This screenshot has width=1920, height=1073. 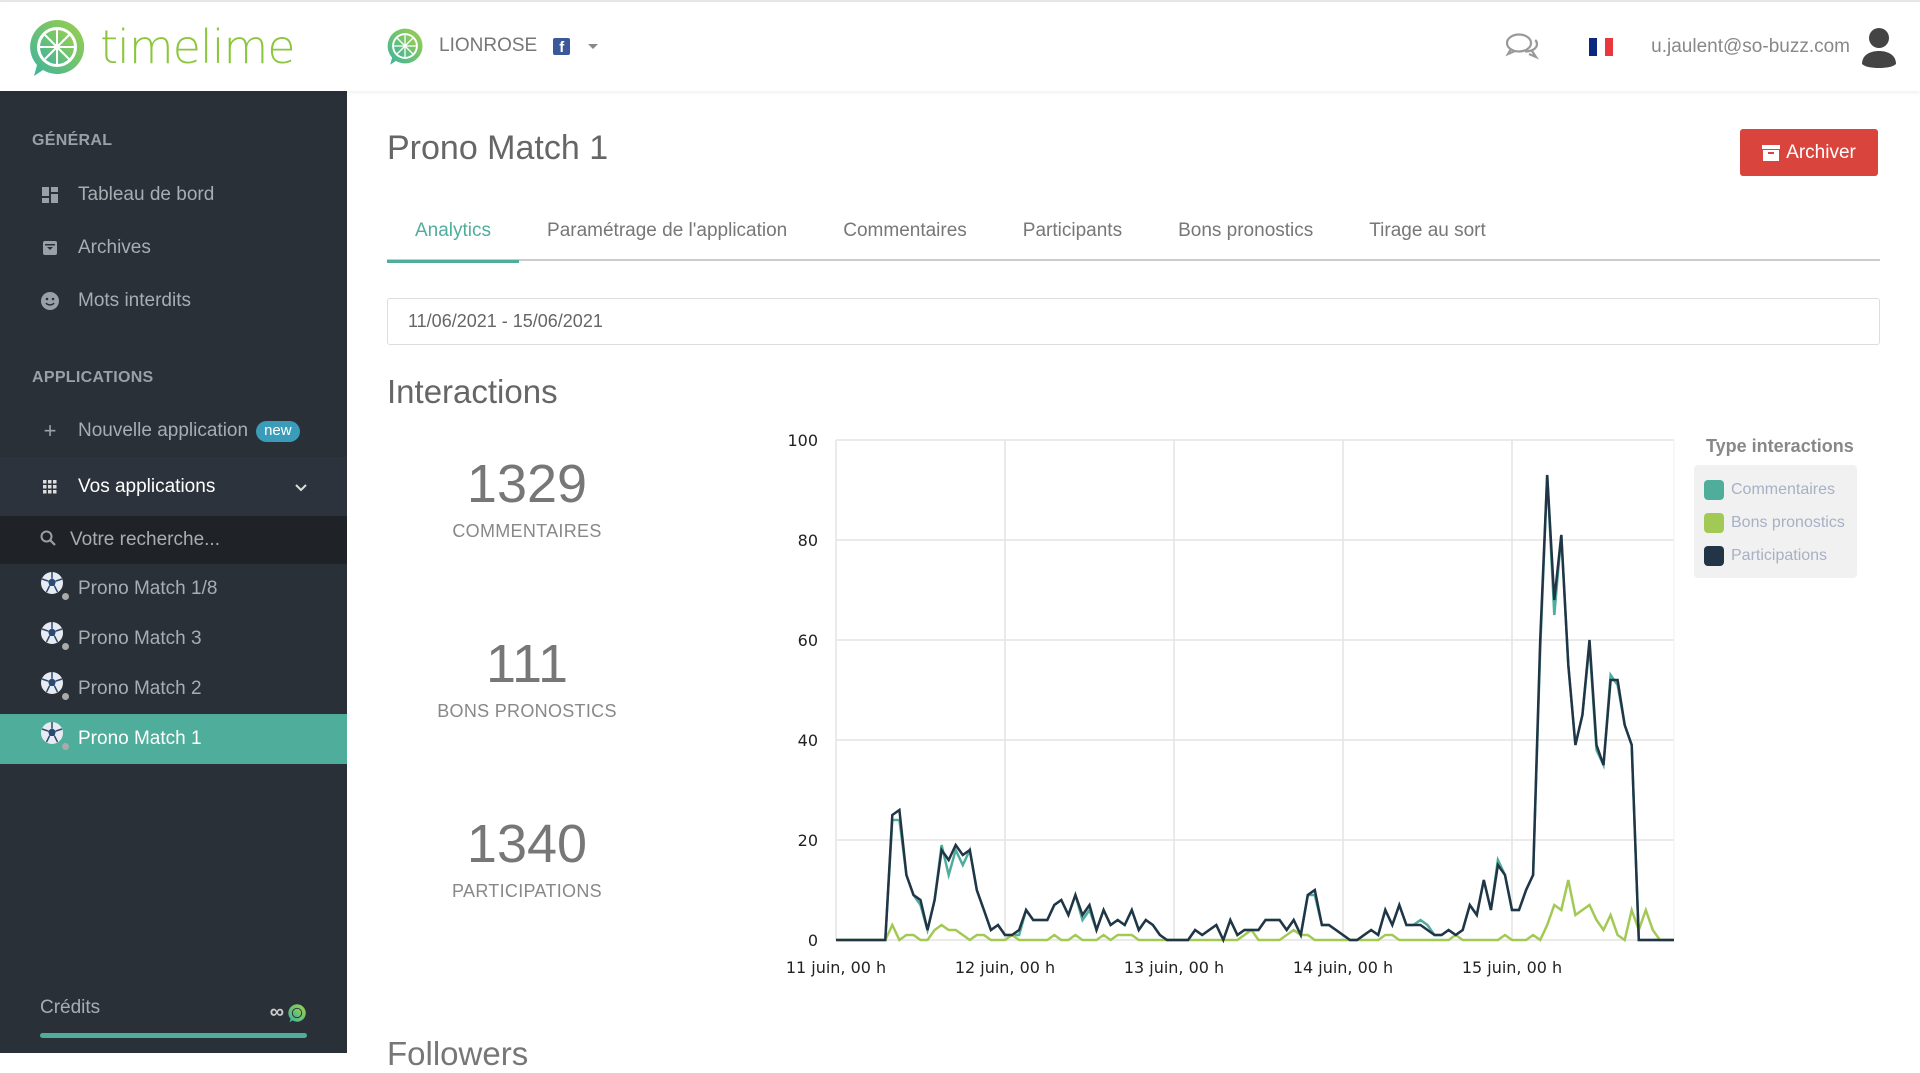 I want to click on x-tick-label: 14 juin, 00 h, so click(x=1343, y=967).